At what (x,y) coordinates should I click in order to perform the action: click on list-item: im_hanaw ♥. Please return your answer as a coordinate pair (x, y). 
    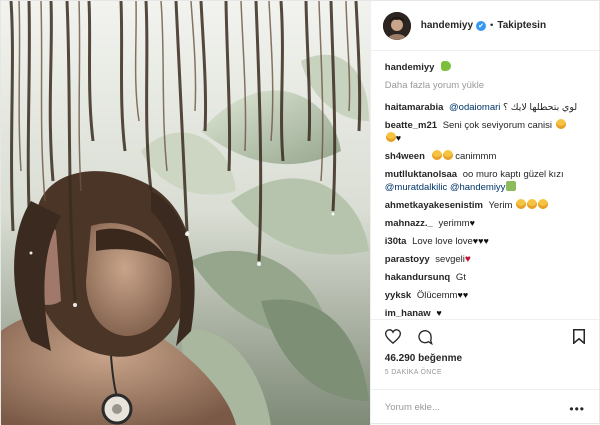
    Looking at the image, I should click on (485, 313).